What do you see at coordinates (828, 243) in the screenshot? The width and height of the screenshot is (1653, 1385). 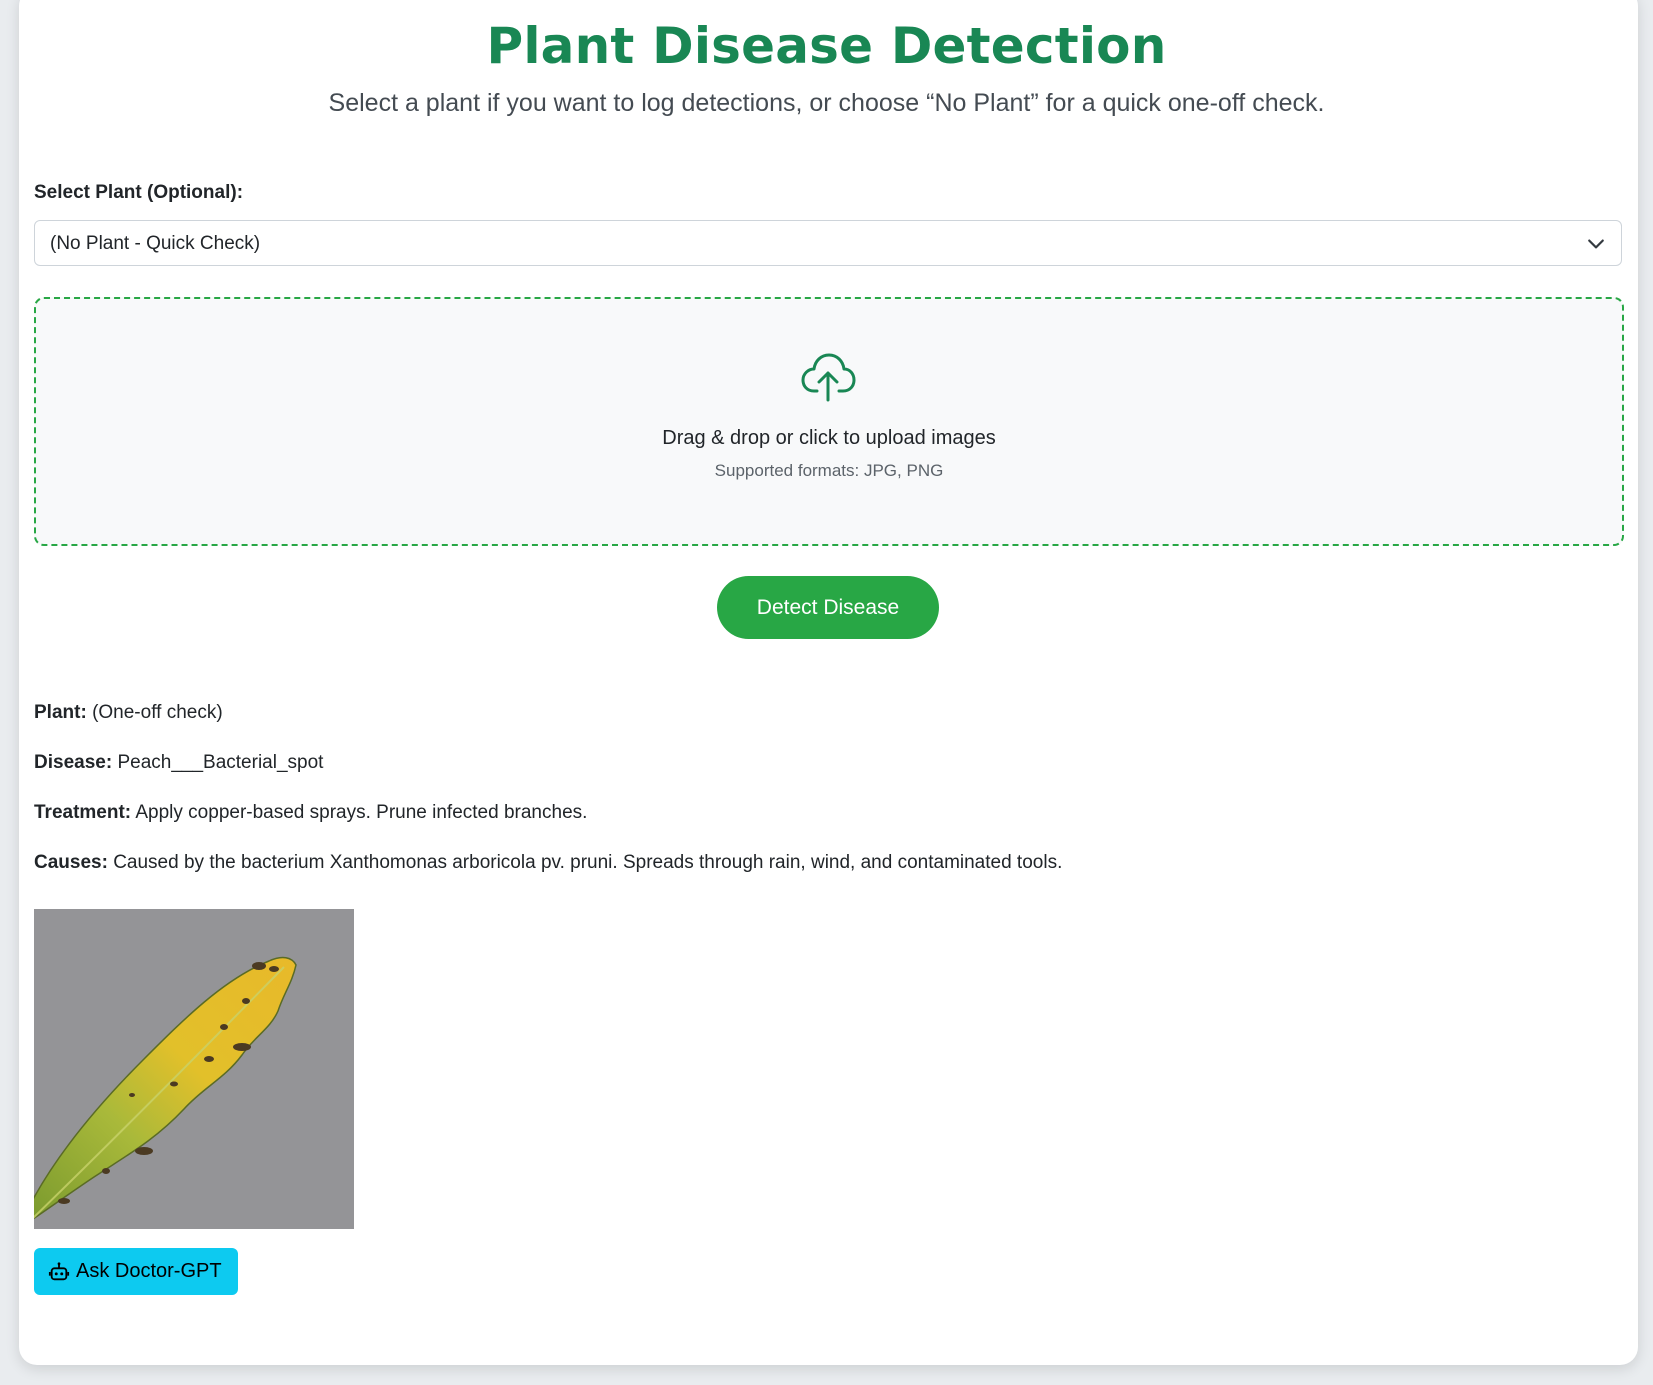 I see `plant-select: (No Plant - Quick Check)` at bounding box center [828, 243].